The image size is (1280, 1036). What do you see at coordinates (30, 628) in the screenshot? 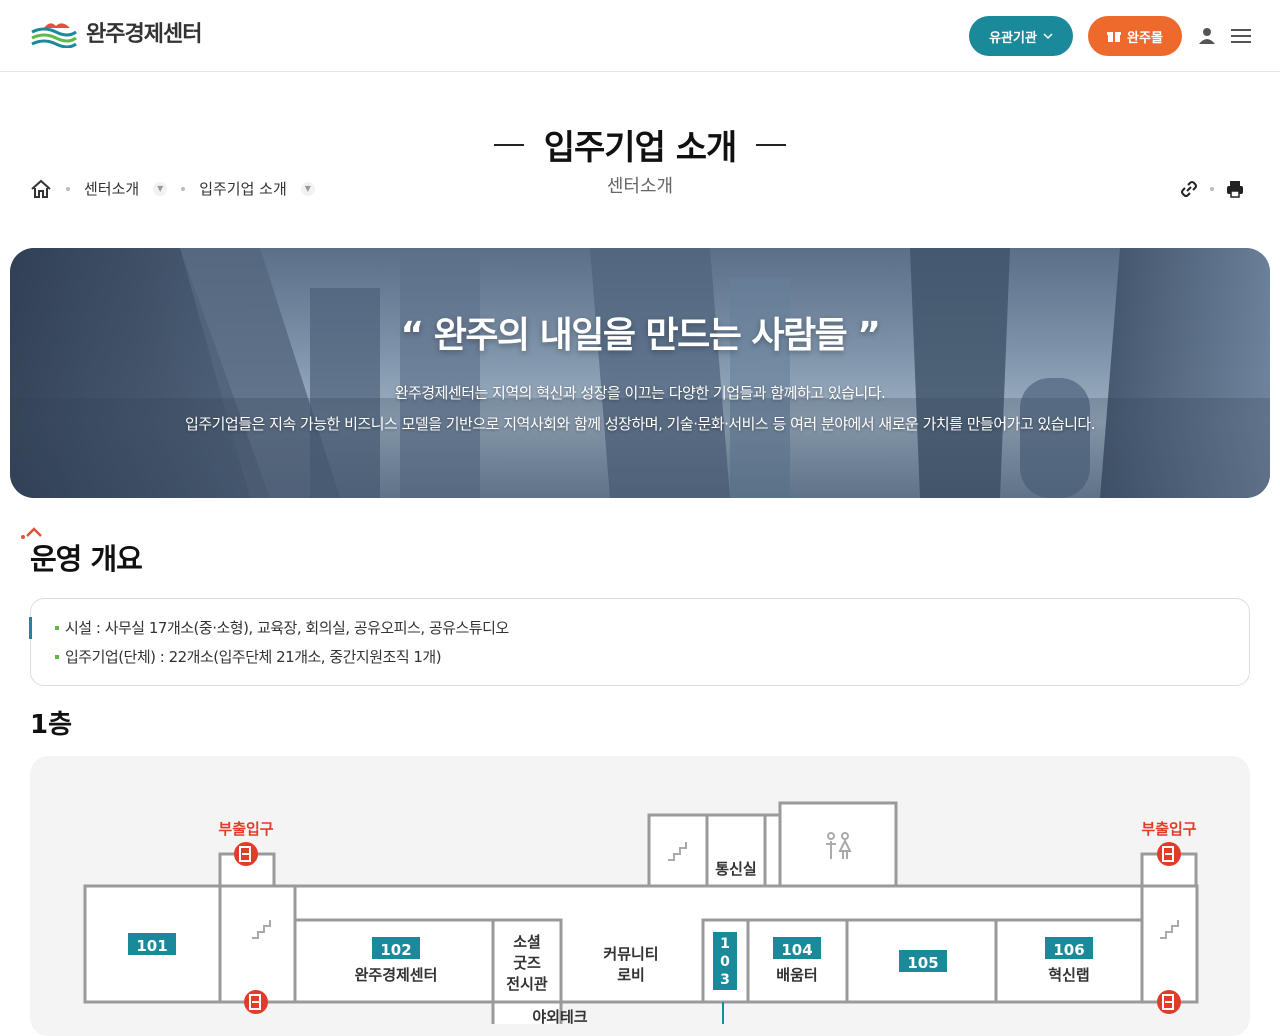
I see `info-accent-bar` at bounding box center [30, 628].